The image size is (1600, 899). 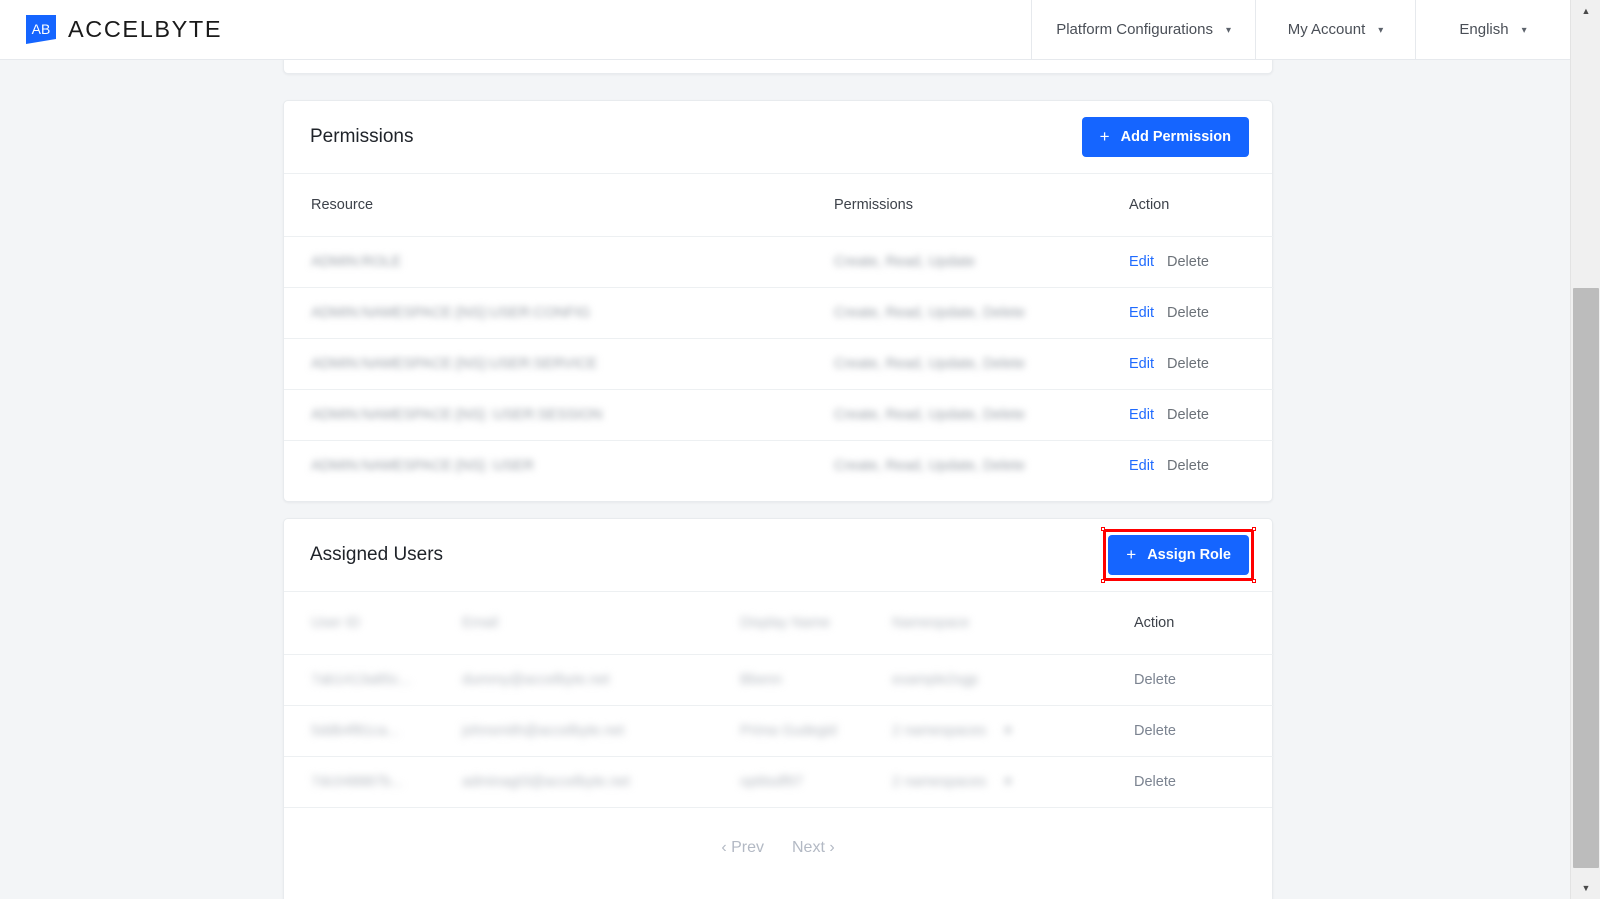 I want to click on add-permission-button: + Add Permission, so click(x=1165, y=137).